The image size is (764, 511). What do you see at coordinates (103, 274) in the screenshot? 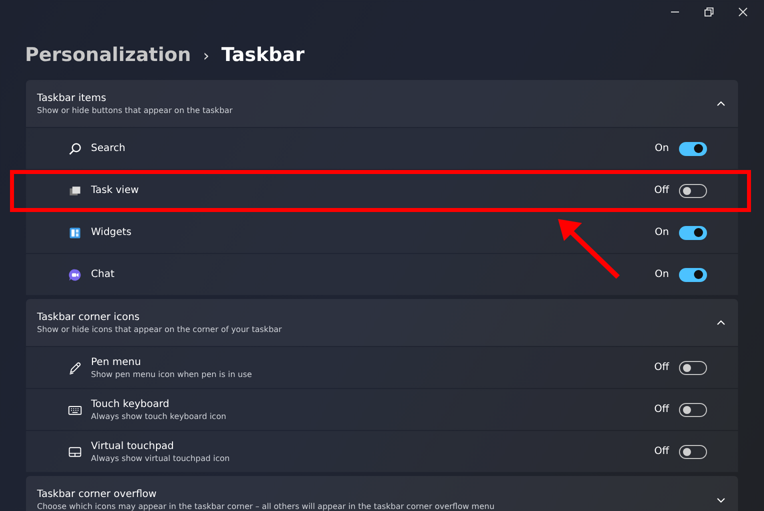
I see `setting-label: Chat` at bounding box center [103, 274].